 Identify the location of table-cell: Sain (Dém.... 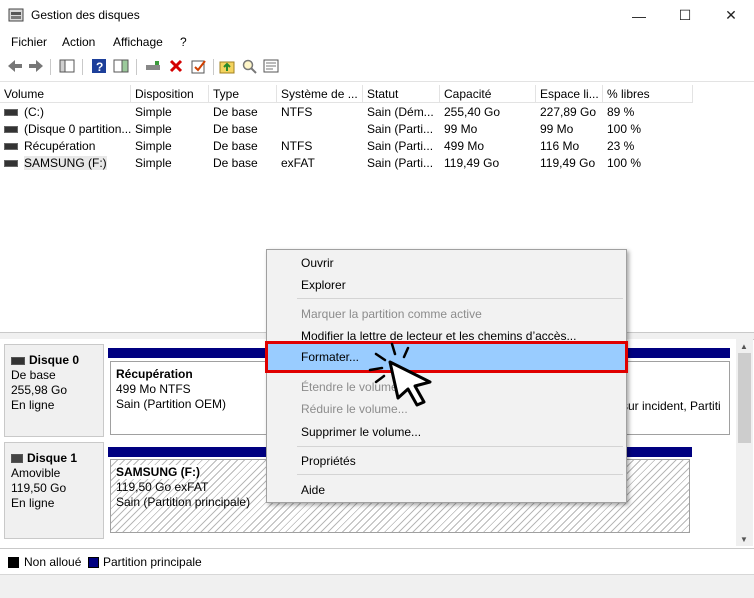
(400, 112).